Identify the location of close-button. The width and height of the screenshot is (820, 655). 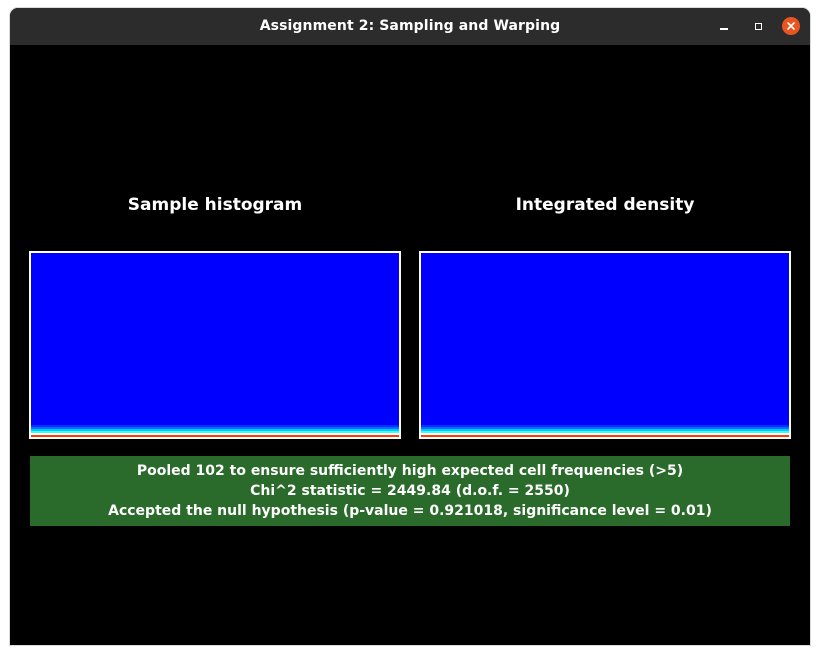
(791, 26).